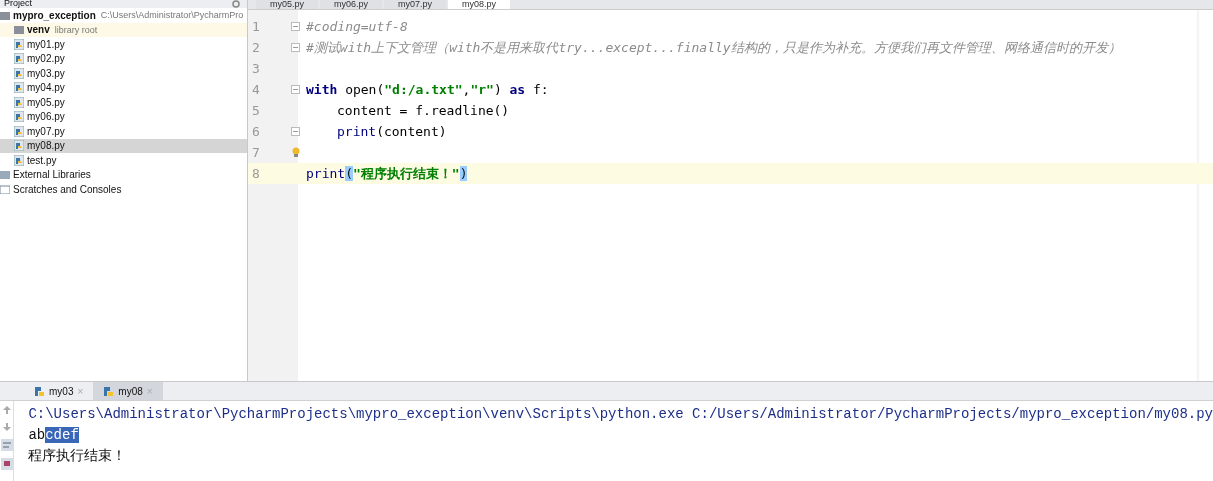  Describe the element at coordinates (713, 47) in the screenshot. I see `code-line: #测试with上下文管理（with不是用来取代try...except...finally结构的，只是作为补充。方便我们再文件管理、网络通信时的开发）` at that location.